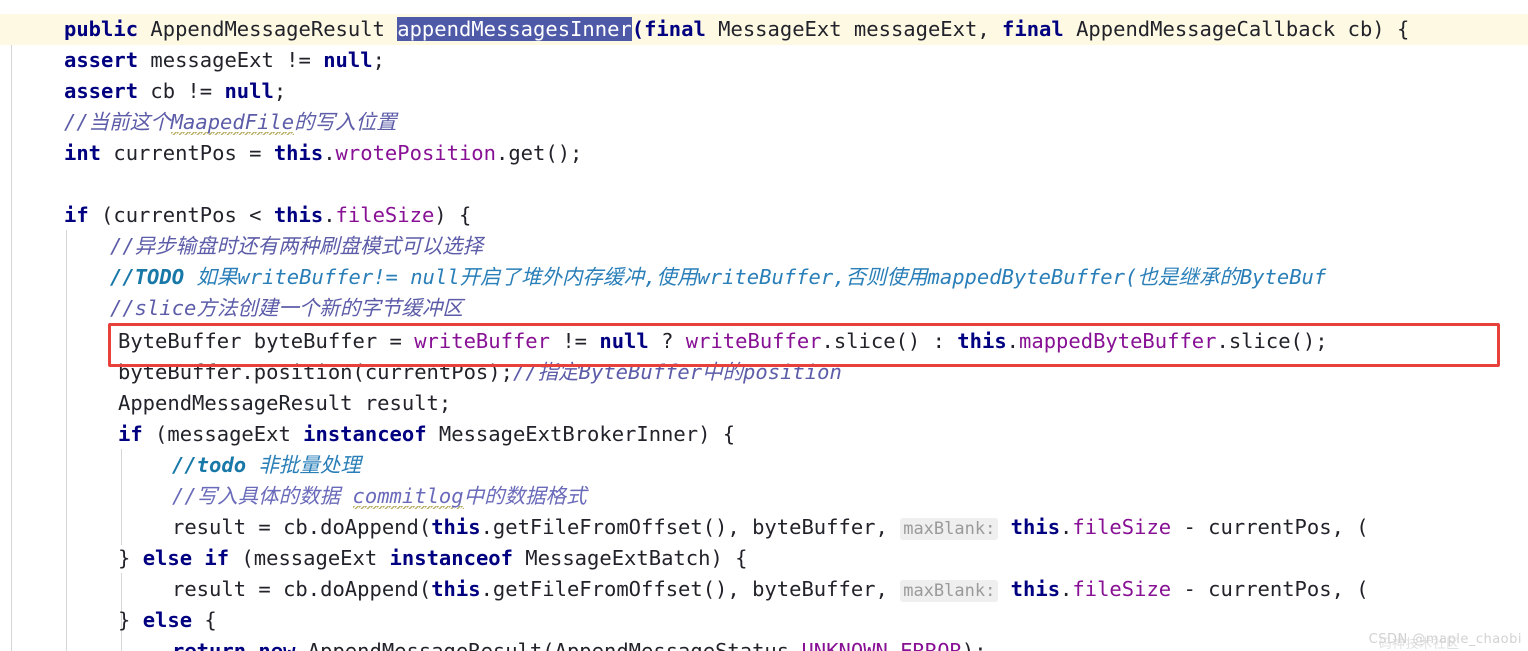  I want to click on method-call-get: .get();, so click(539, 153).